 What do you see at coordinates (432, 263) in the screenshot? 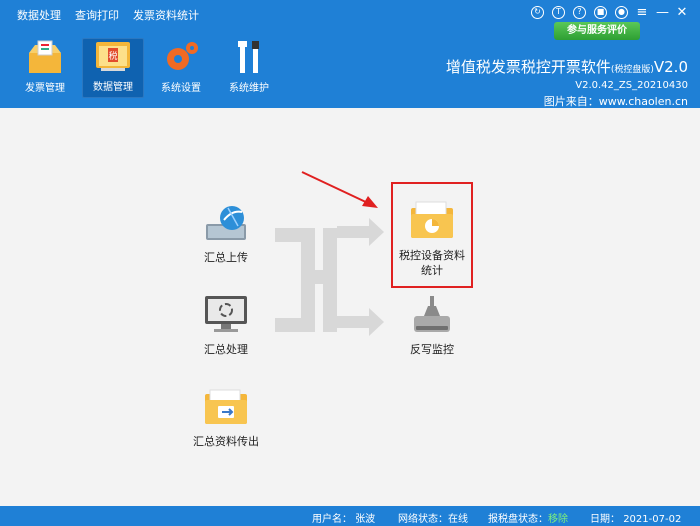
I see `tax-device-stats-label: 税控设备资料统计` at bounding box center [432, 263].